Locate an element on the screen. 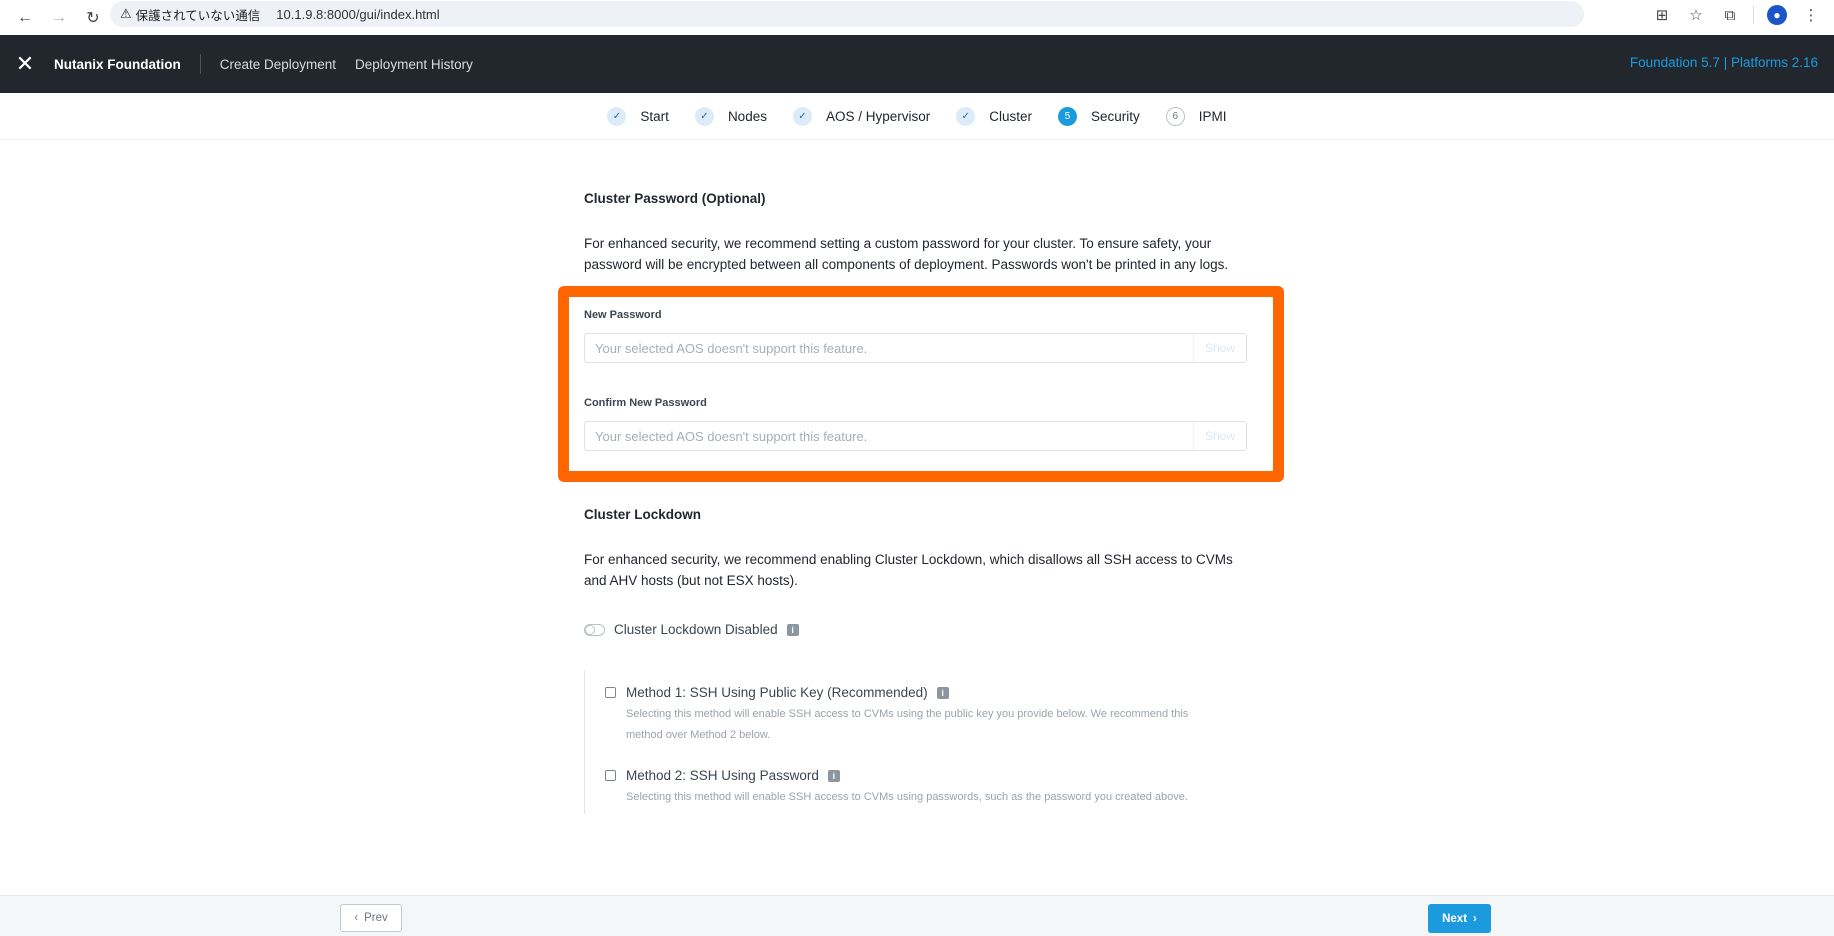 The height and width of the screenshot is (936, 1834). step-number-badge: 5 is located at coordinates (1068, 116).